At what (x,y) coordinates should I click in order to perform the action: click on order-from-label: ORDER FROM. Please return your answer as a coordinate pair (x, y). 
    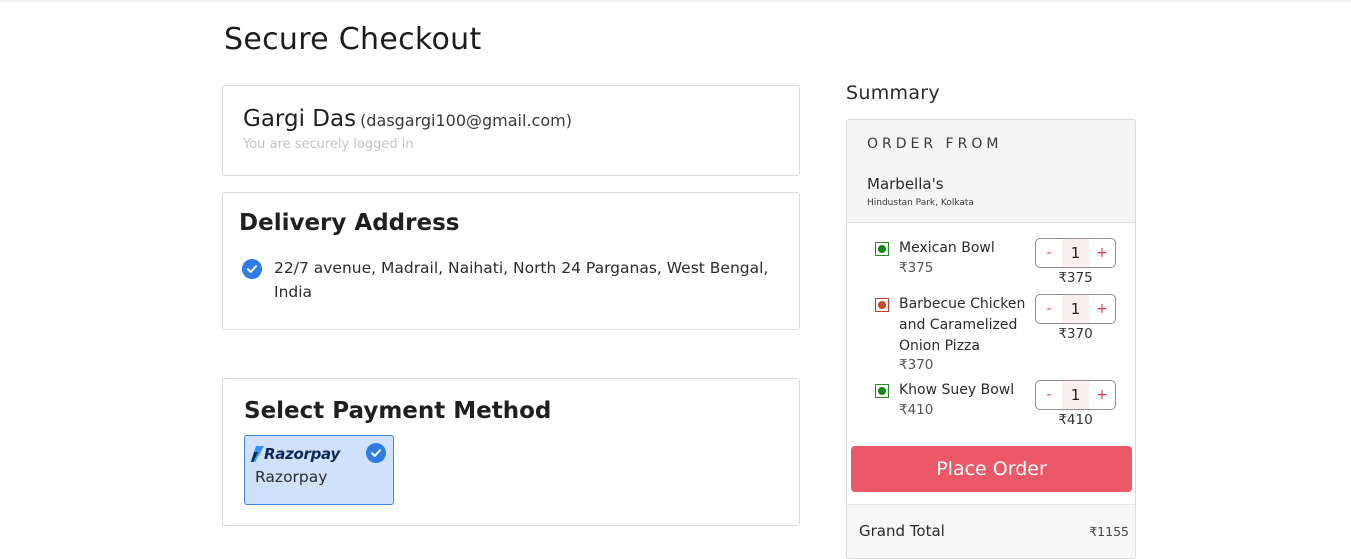
    Looking at the image, I should click on (935, 144).